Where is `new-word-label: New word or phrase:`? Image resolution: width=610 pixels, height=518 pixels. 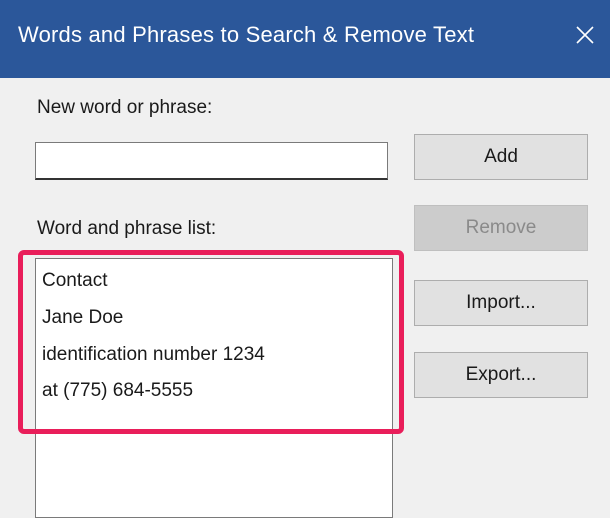 new-word-label: New word or phrase: is located at coordinates (125, 107).